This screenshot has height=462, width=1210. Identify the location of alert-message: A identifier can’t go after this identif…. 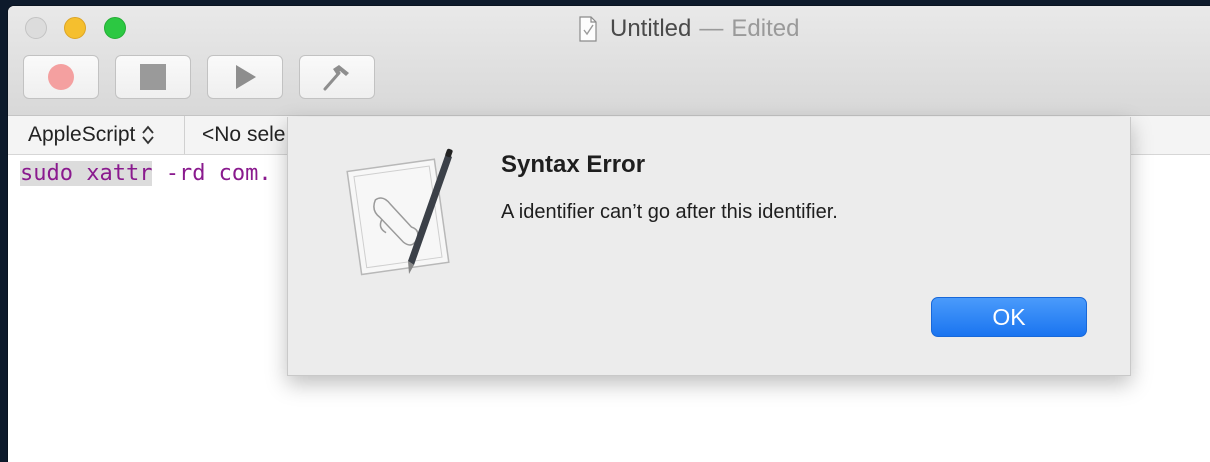
(669, 212).